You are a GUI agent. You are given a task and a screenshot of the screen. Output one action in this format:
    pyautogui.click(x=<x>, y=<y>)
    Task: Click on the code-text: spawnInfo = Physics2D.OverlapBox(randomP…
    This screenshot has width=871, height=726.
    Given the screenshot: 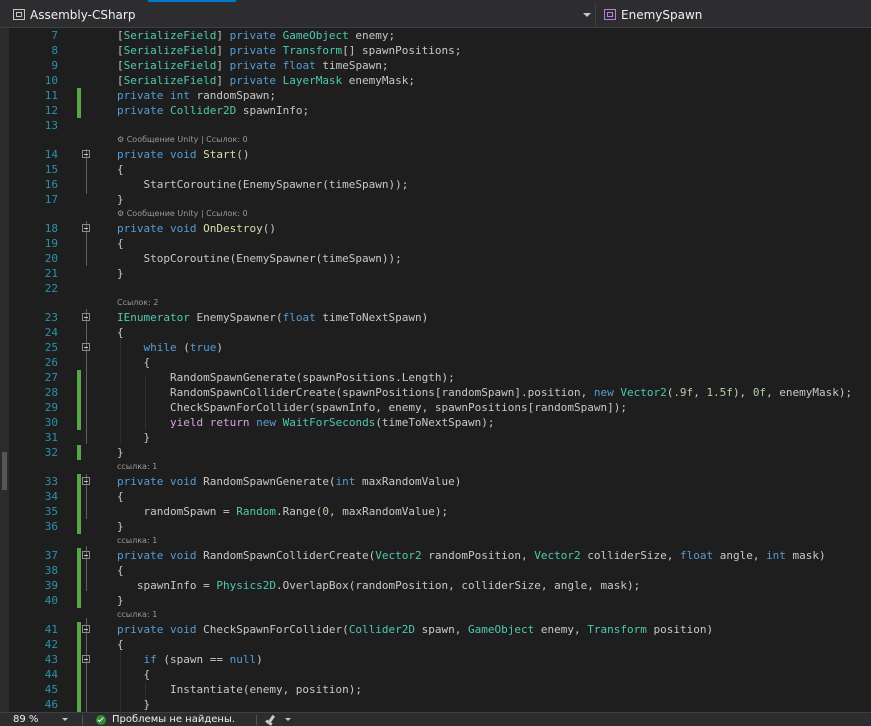 What is the action you would take?
    pyautogui.click(x=378, y=585)
    